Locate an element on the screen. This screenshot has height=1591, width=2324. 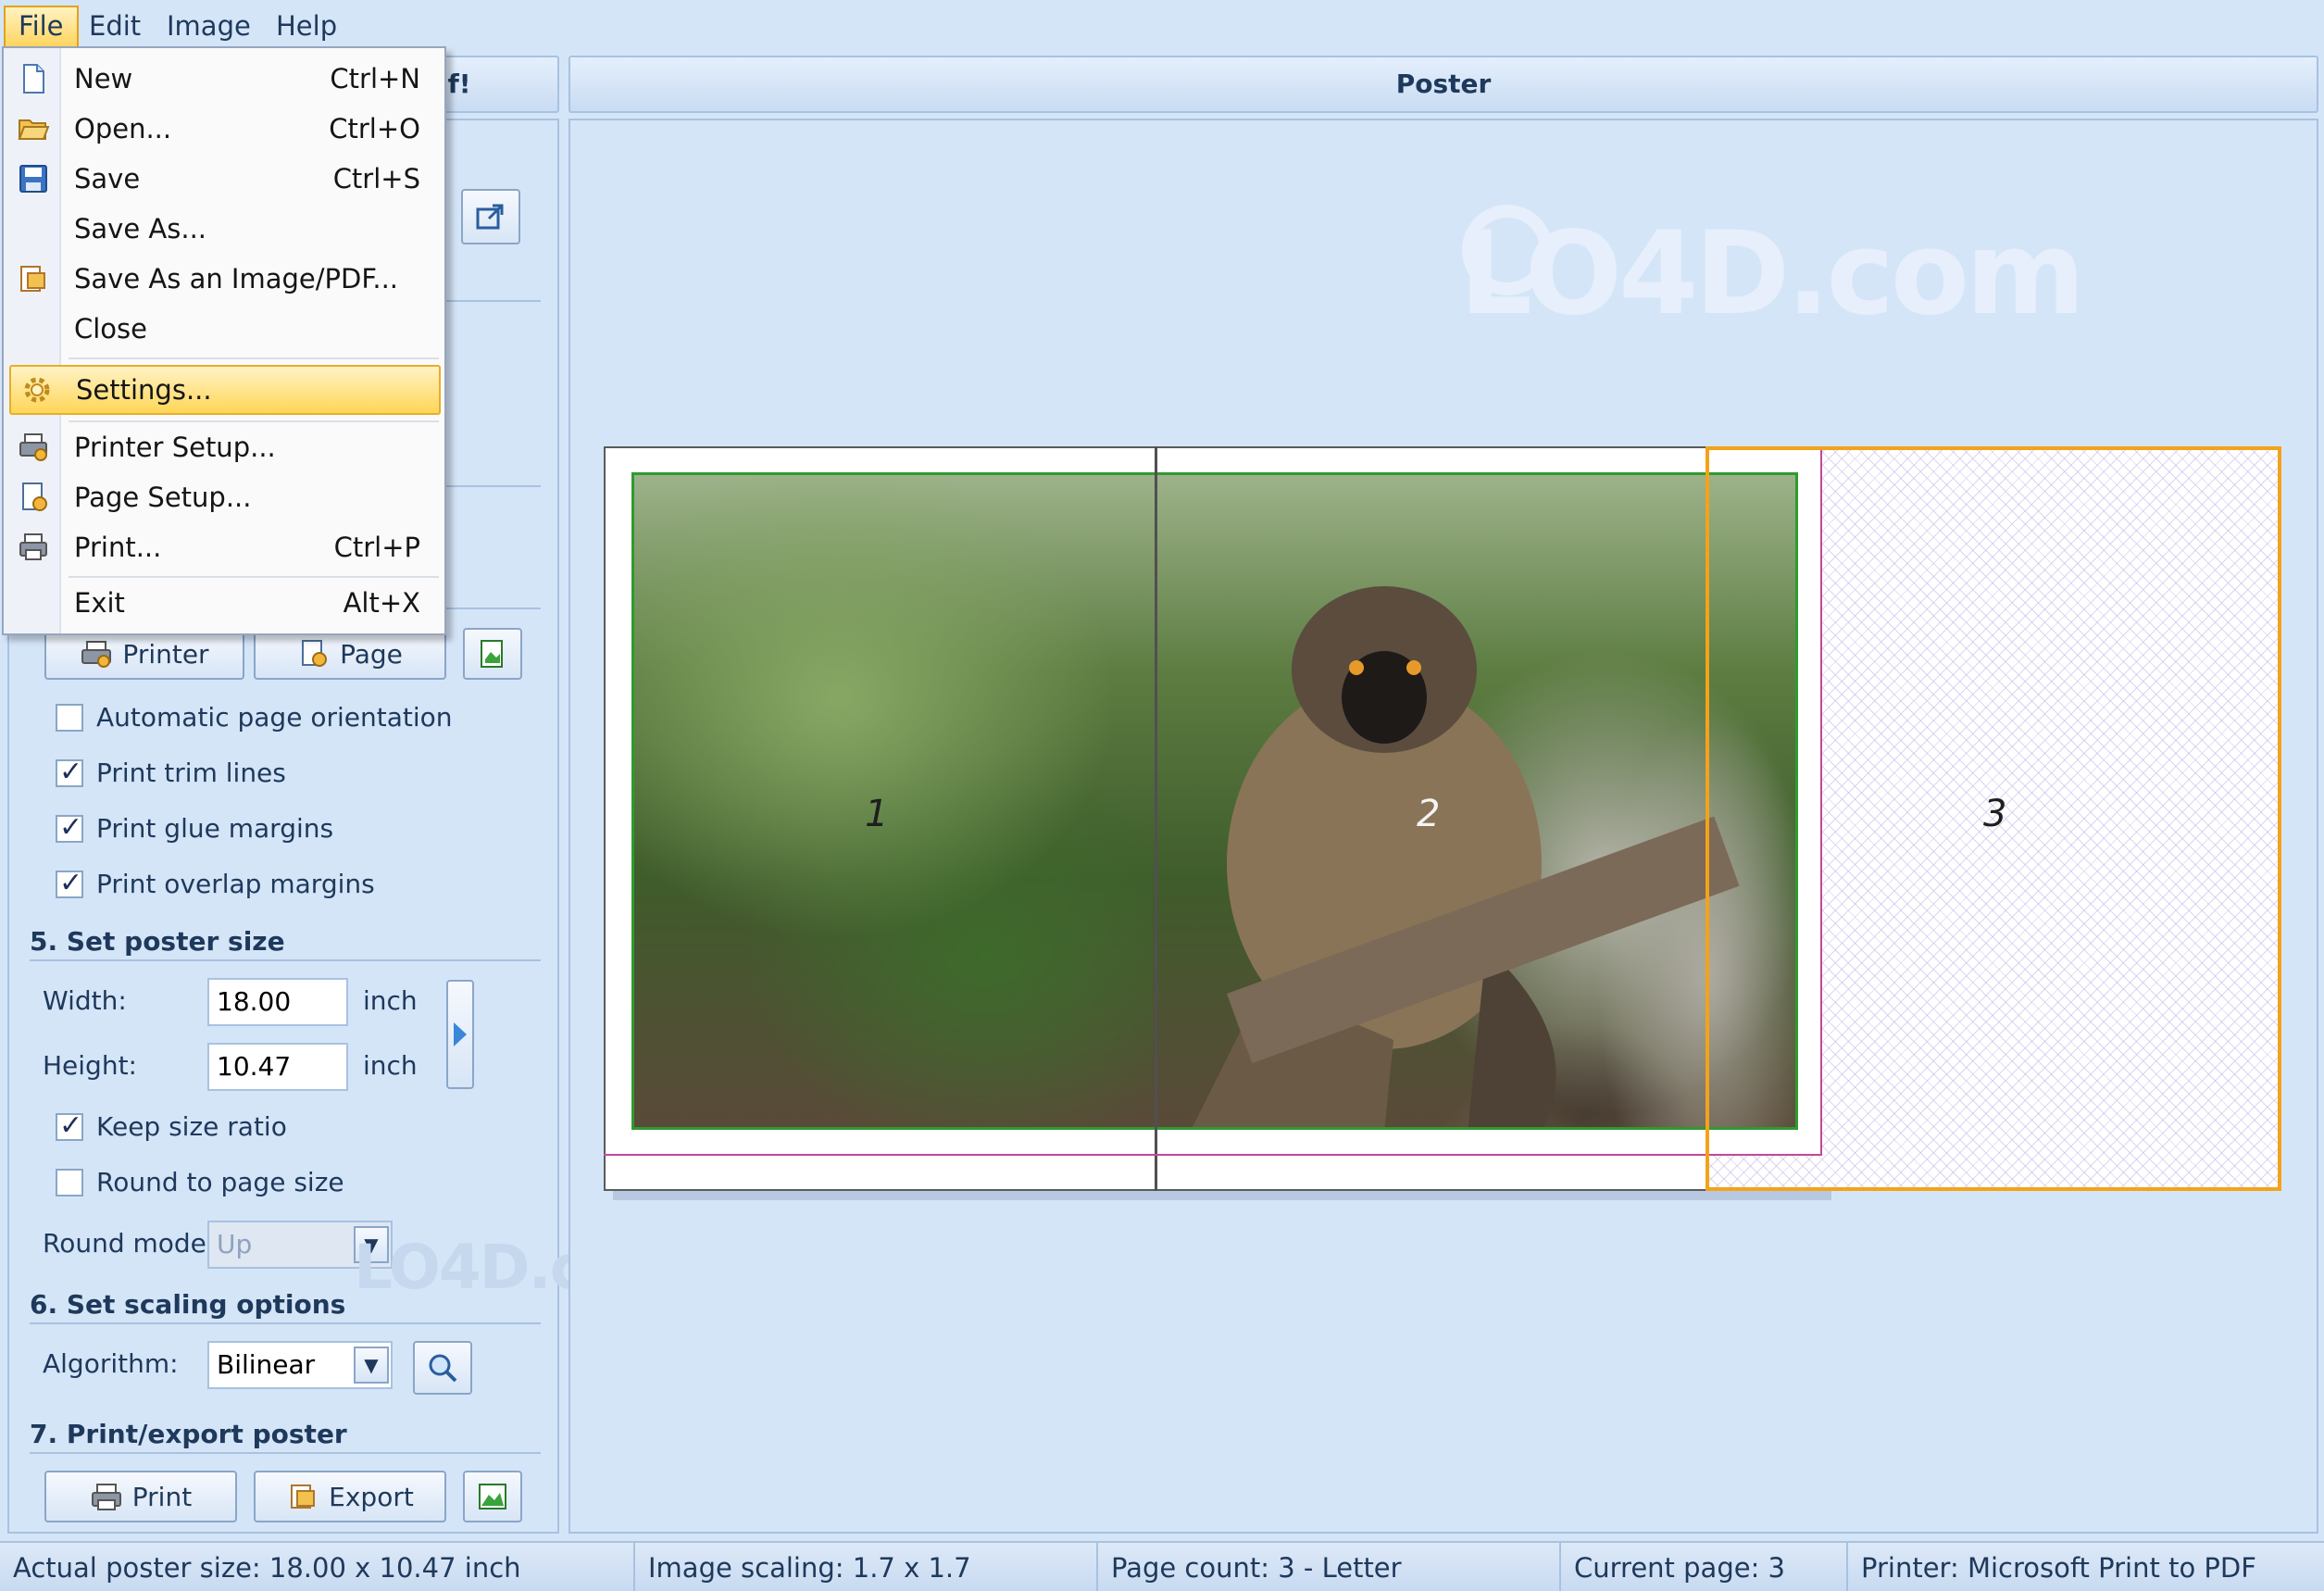
play-arrow-icon is located at coordinates (460, 1034).